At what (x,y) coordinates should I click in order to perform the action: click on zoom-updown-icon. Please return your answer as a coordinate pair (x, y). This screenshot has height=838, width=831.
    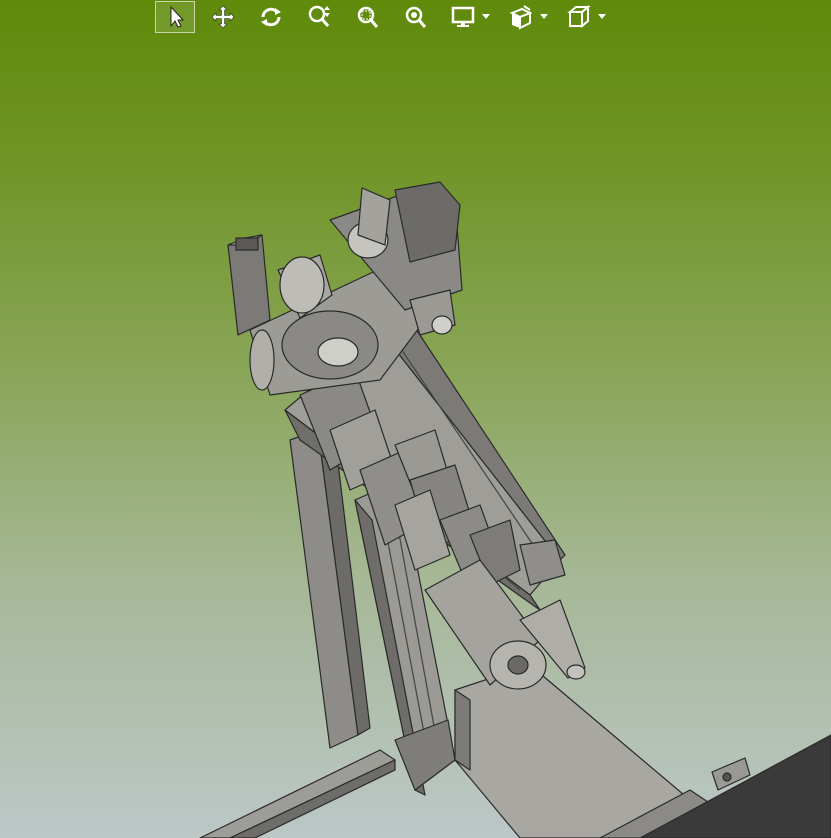
    Looking at the image, I should click on (319, 16).